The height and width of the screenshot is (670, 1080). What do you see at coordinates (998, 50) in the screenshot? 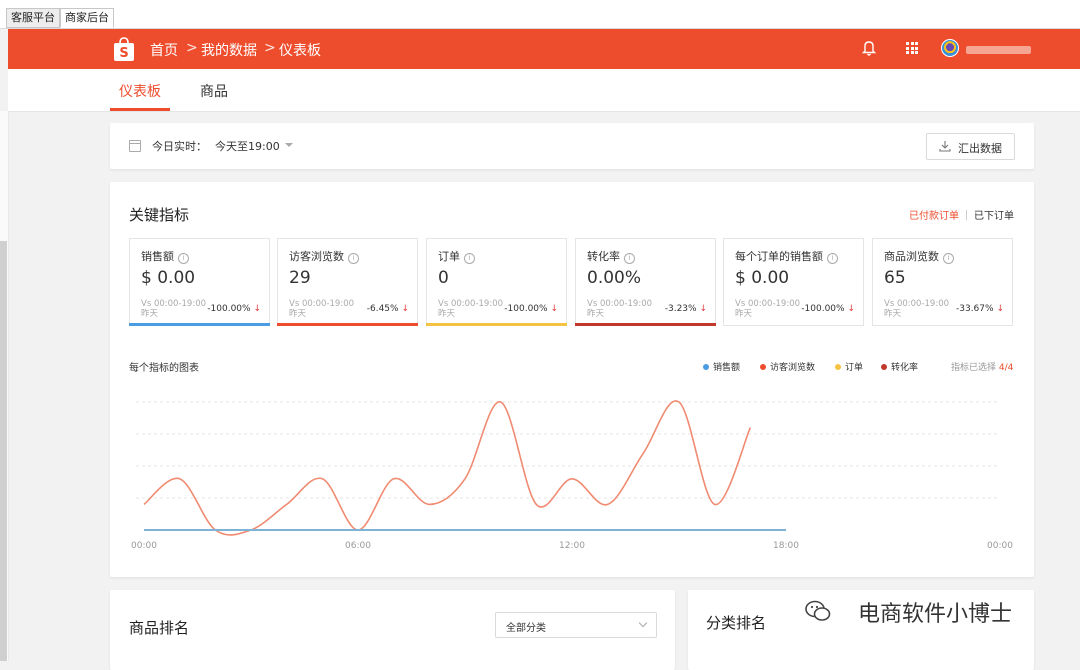
I see `username-redacted` at bounding box center [998, 50].